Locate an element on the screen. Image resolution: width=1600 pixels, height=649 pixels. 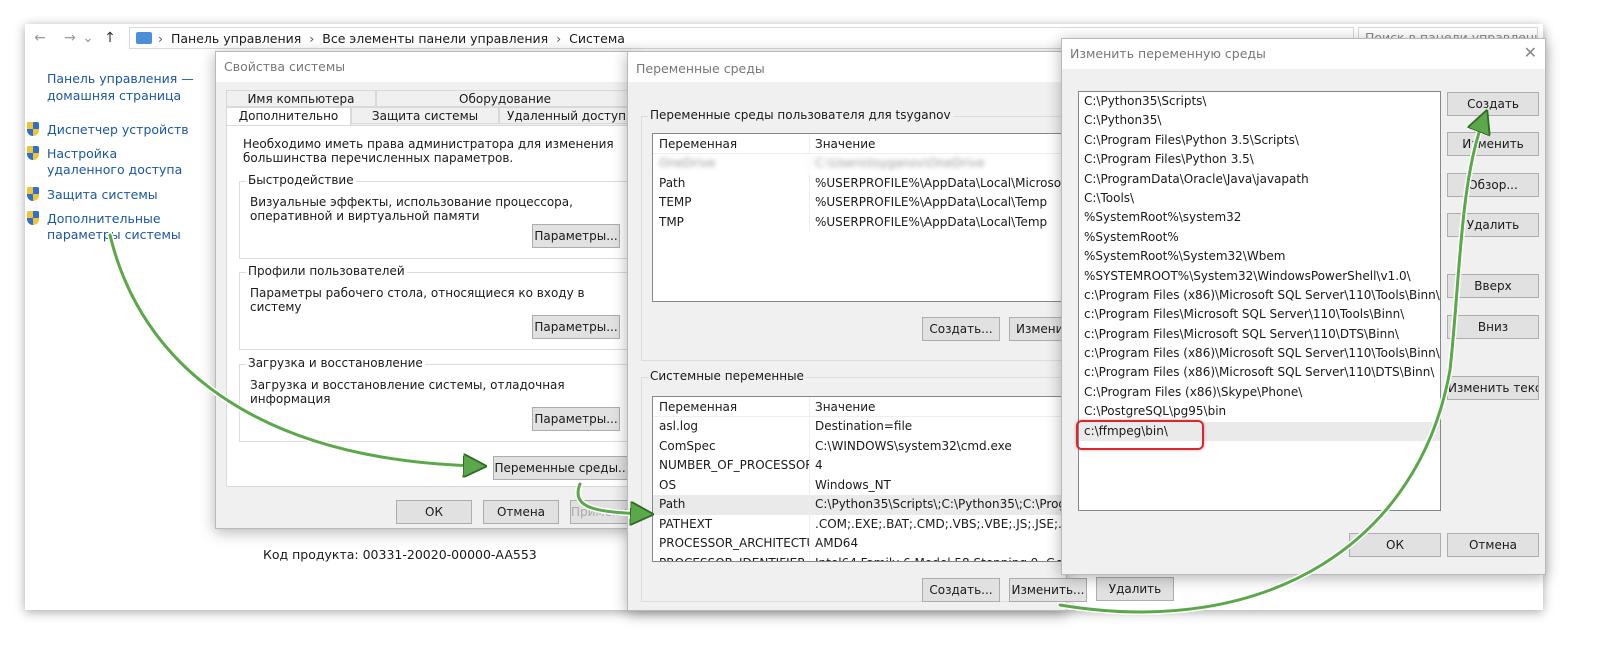
list-item: C:\Program Files\Python 3.5\Scripts\ is located at coordinates (1259, 140).